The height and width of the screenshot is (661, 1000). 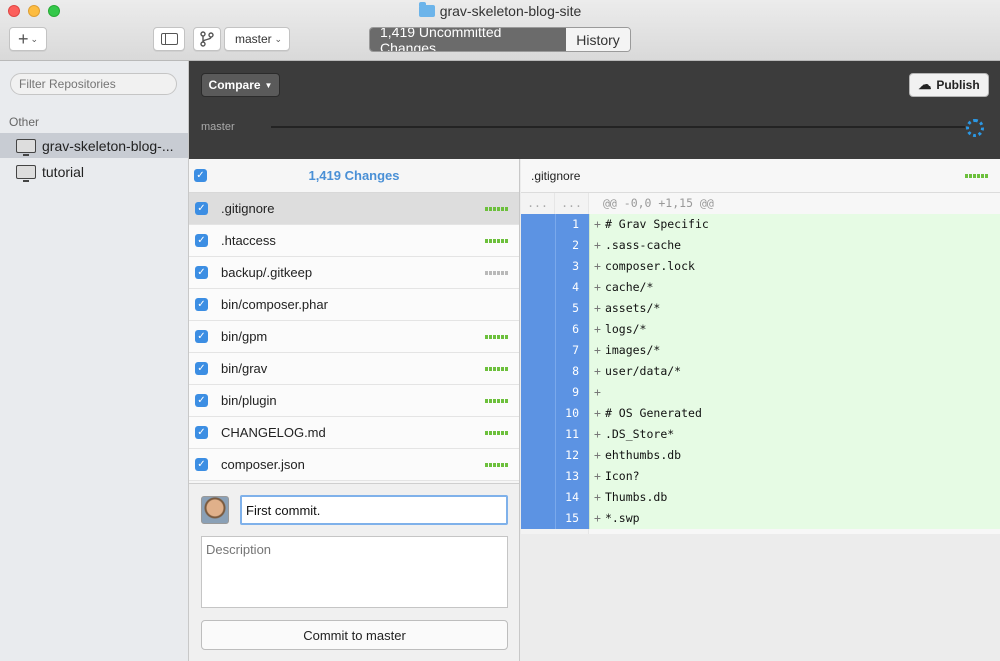 What do you see at coordinates (354, 337) in the screenshot?
I see `file-row: ✓ bin/gpm` at bounding box center [354, 337].